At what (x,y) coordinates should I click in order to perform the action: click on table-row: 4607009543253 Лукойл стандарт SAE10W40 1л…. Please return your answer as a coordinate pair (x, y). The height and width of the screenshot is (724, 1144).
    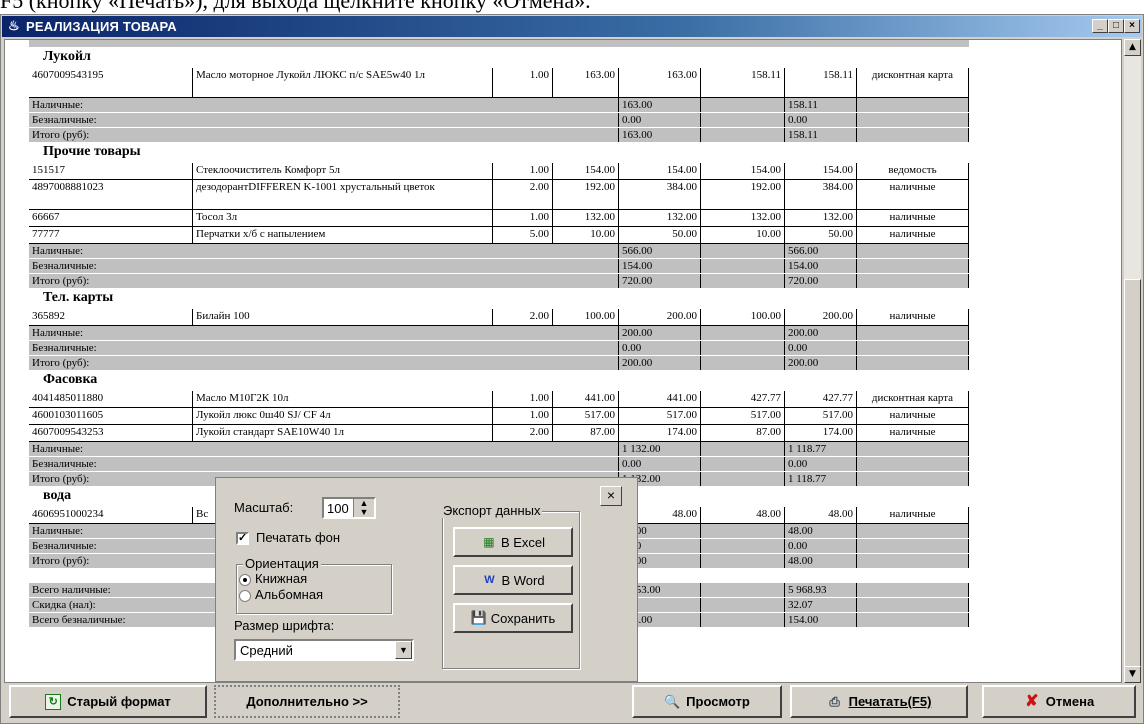
    Looking at the image, I should click on (499, 433).